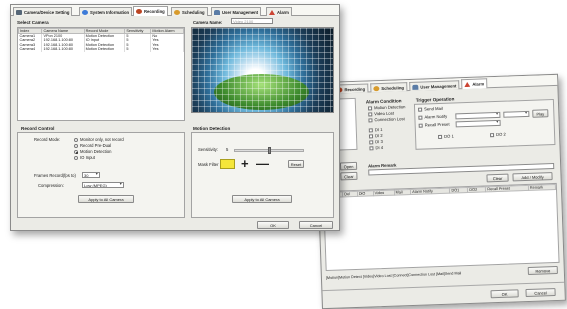 The height and width of the screenshot is (309, 567). I want to click on cond-videolost-checkbox, so click(370, 114).